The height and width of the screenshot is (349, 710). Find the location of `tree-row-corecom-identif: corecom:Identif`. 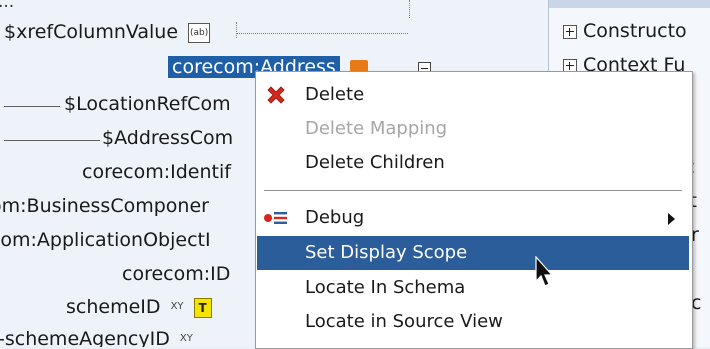

tree-row-corecom-identif: corecom:Identif is located at coordinates (156, 172).